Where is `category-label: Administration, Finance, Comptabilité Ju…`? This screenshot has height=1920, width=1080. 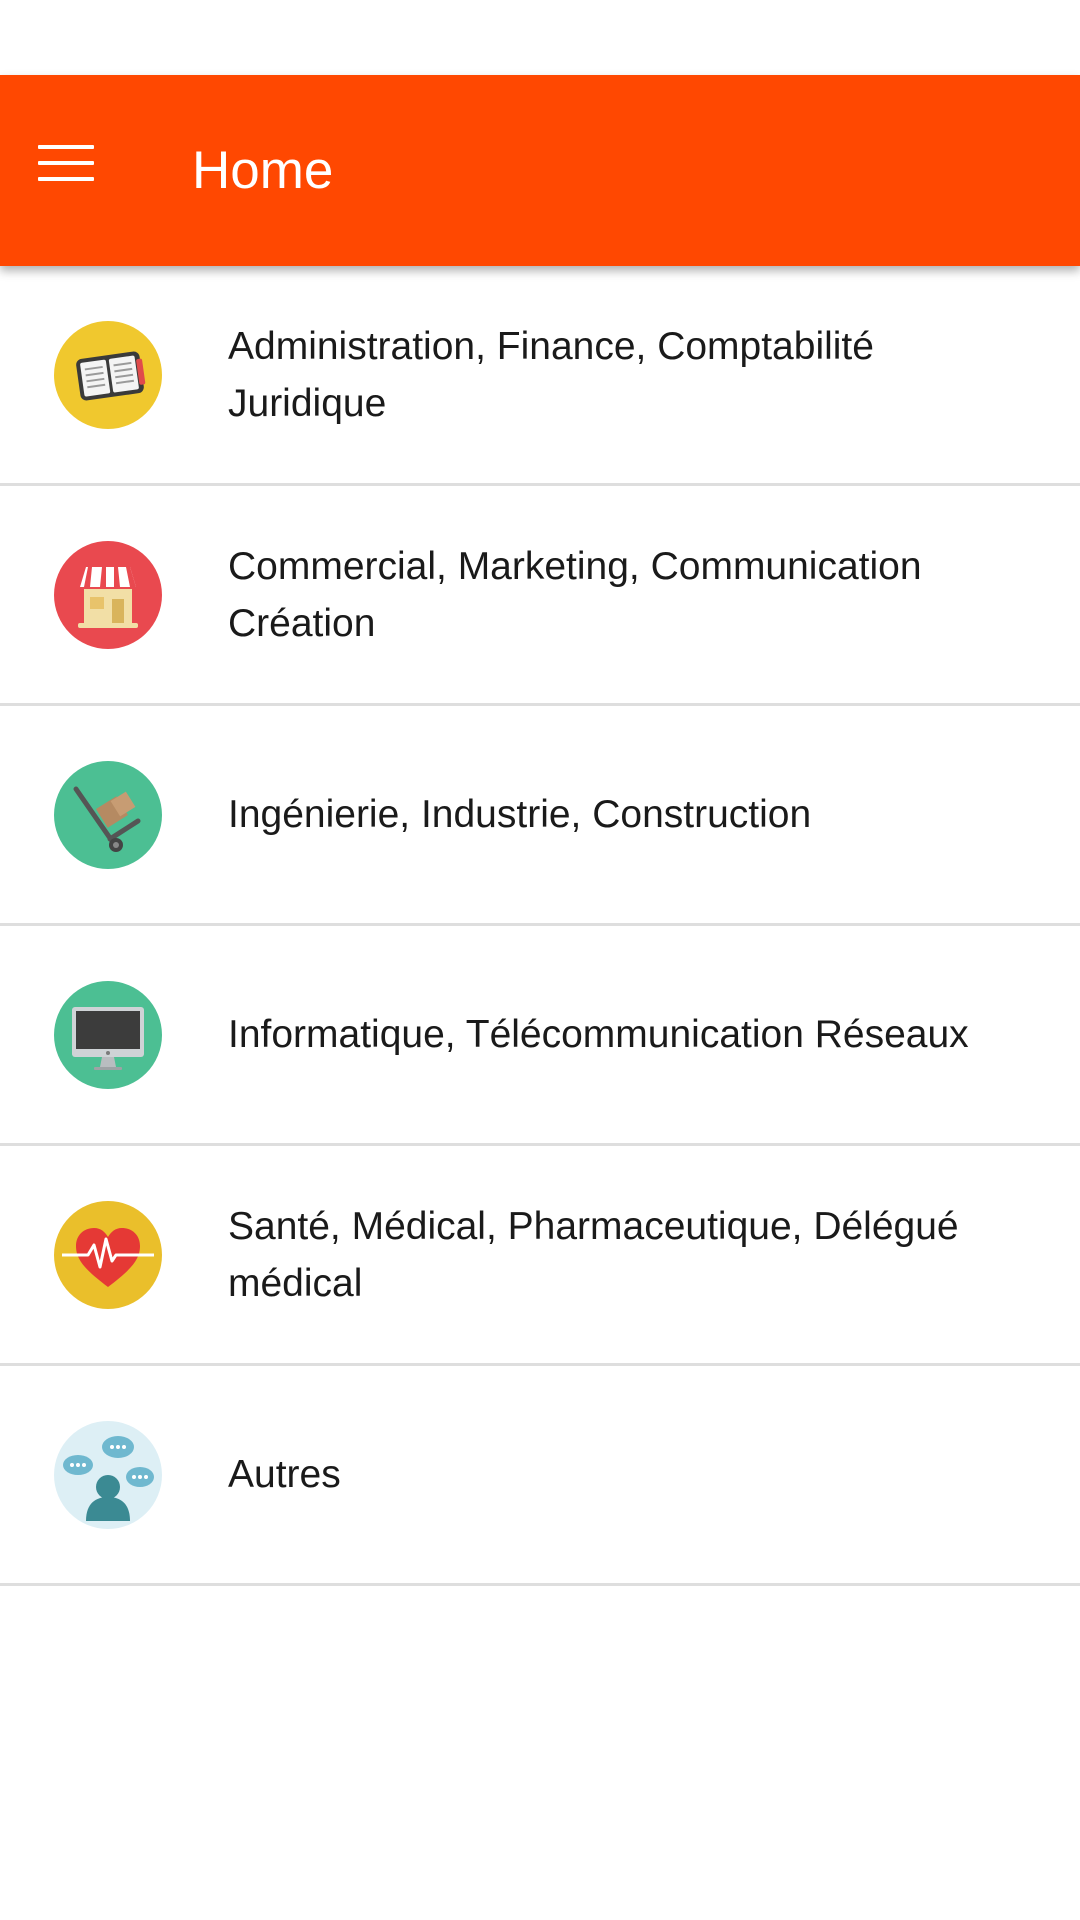 category-label: Administration, Finance, Comptabilité Ju… is located at coordinates (551, 374).